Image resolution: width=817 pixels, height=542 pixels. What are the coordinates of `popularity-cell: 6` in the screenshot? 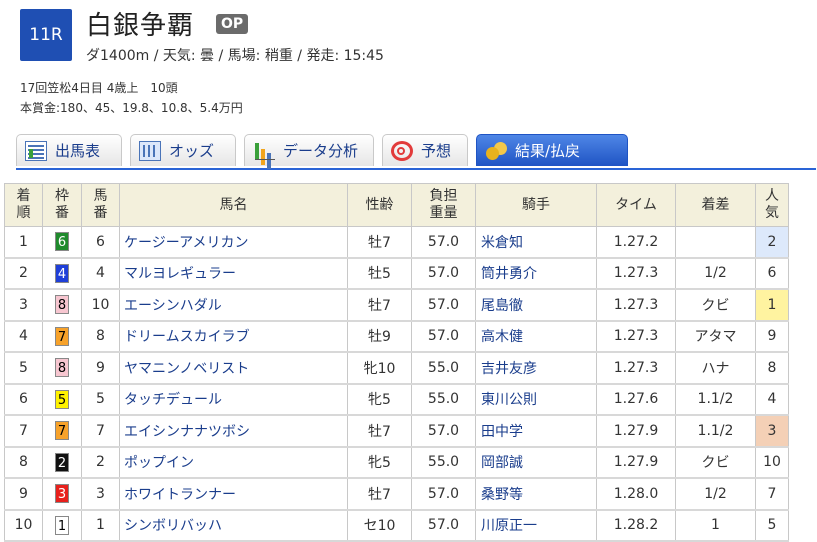 It's located at (772, 273).